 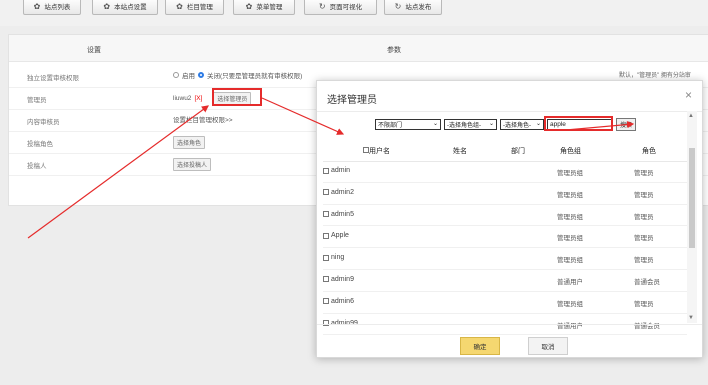 What do you see at coordinates (509, 111) in the screenshot?
I see `divider` at bounding box center [509, 111].